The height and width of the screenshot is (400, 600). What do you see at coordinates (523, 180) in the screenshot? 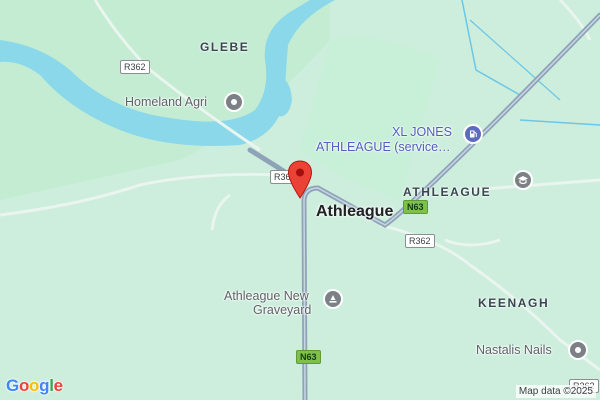
I see `school-icon` at bounding box center [523, 180].